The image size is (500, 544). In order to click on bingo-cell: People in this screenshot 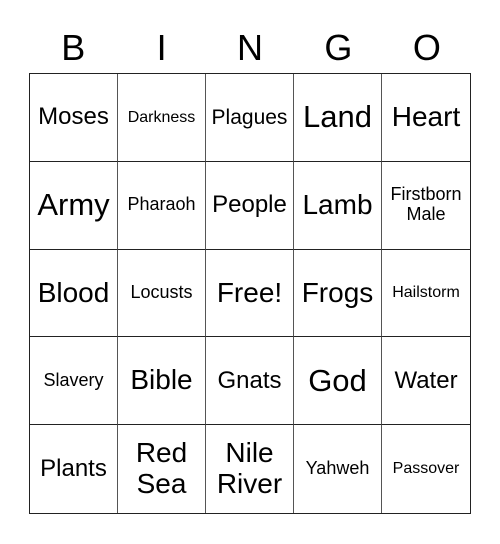, I will do `click(250, 205)`.